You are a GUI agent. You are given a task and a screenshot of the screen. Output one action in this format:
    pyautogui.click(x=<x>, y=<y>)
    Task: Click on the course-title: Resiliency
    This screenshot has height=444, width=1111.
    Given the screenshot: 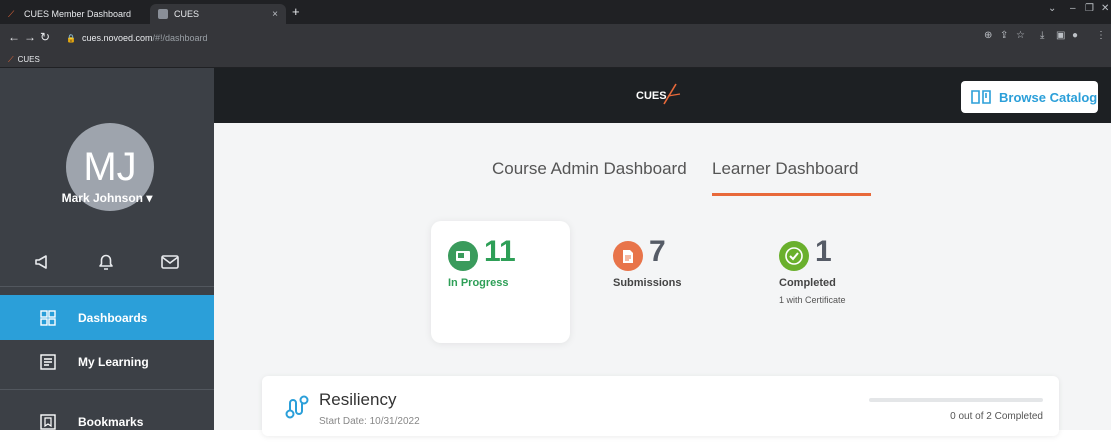 What is the action you would take?
    pyautogui.click(x=357, y=400)
    